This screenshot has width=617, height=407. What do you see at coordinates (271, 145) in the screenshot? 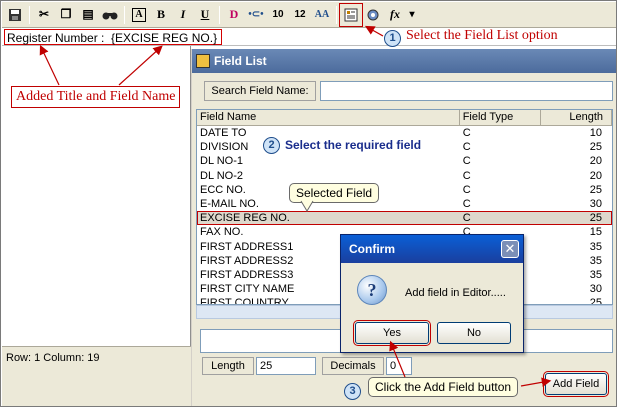
I see `step2-badge: 2` at bounding box center [271, 145].